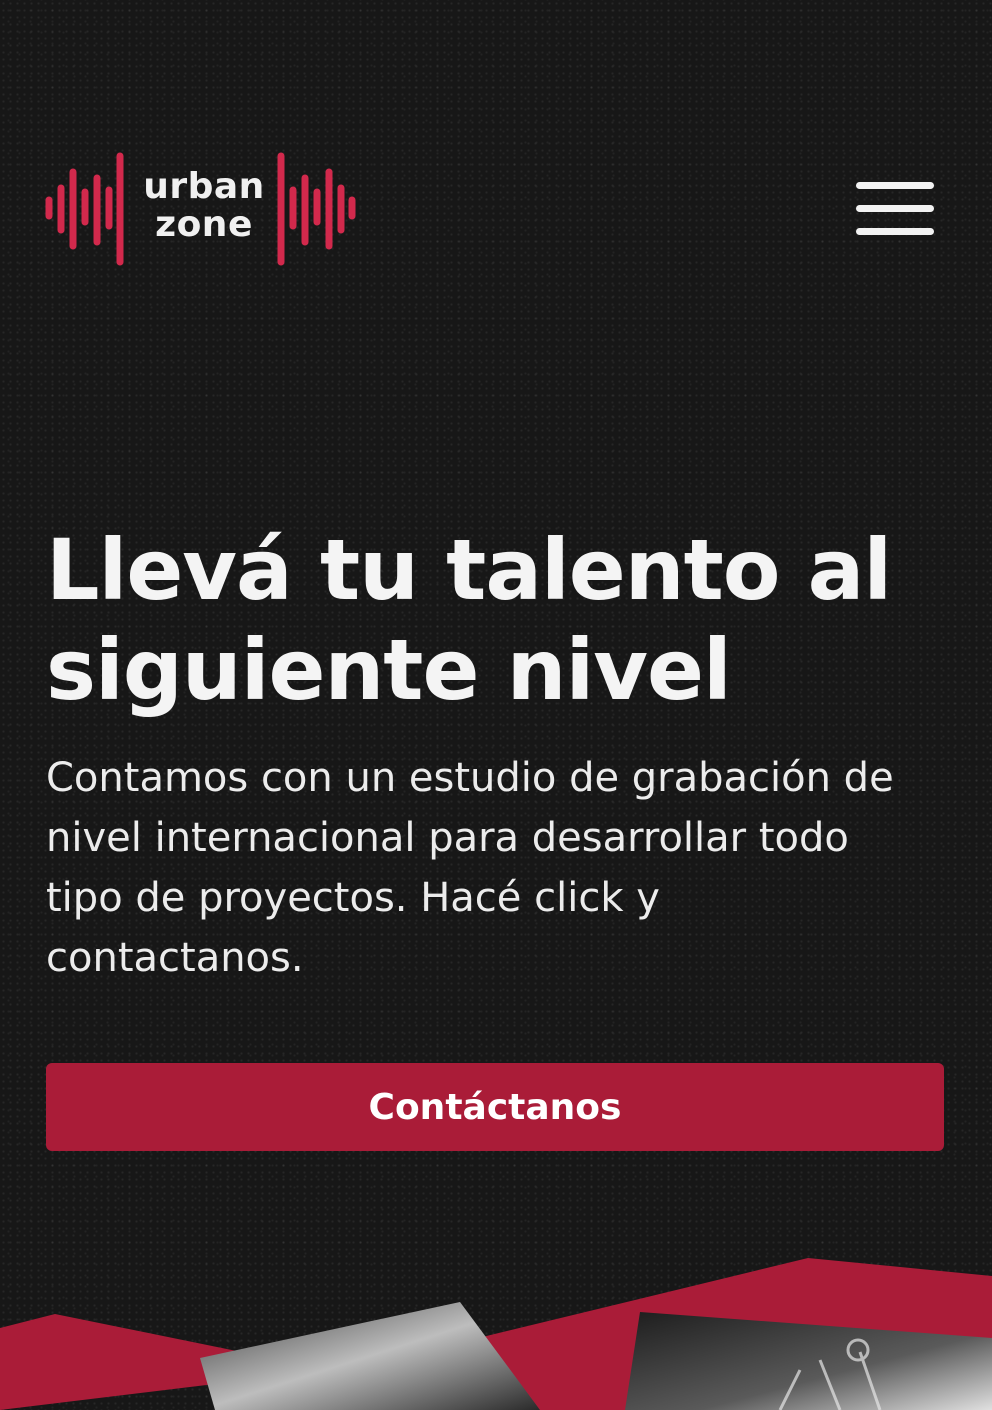 The height and width of the screenshot is (1410, 992). What do you see at coordinates (895, 231) in the screenshot?
I see `menu-bar-bottom` at bounding box center [895, 231].